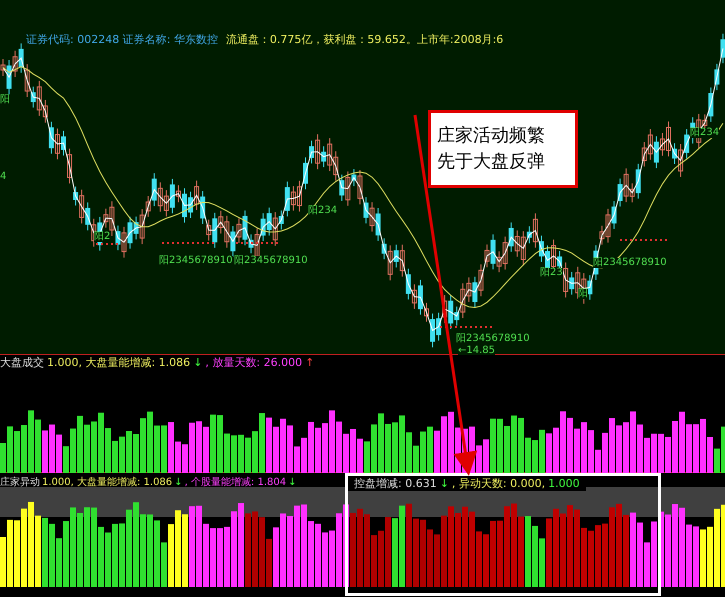 Image resolution: width=725 pixels, height=597 pixels. I want to click on legend-text: ↑, so click(309, 363).